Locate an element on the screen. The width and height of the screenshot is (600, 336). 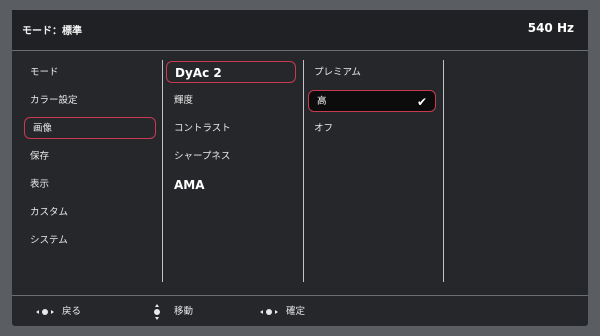
hint-move-label: 移動 is located at coordinates (184, 311).